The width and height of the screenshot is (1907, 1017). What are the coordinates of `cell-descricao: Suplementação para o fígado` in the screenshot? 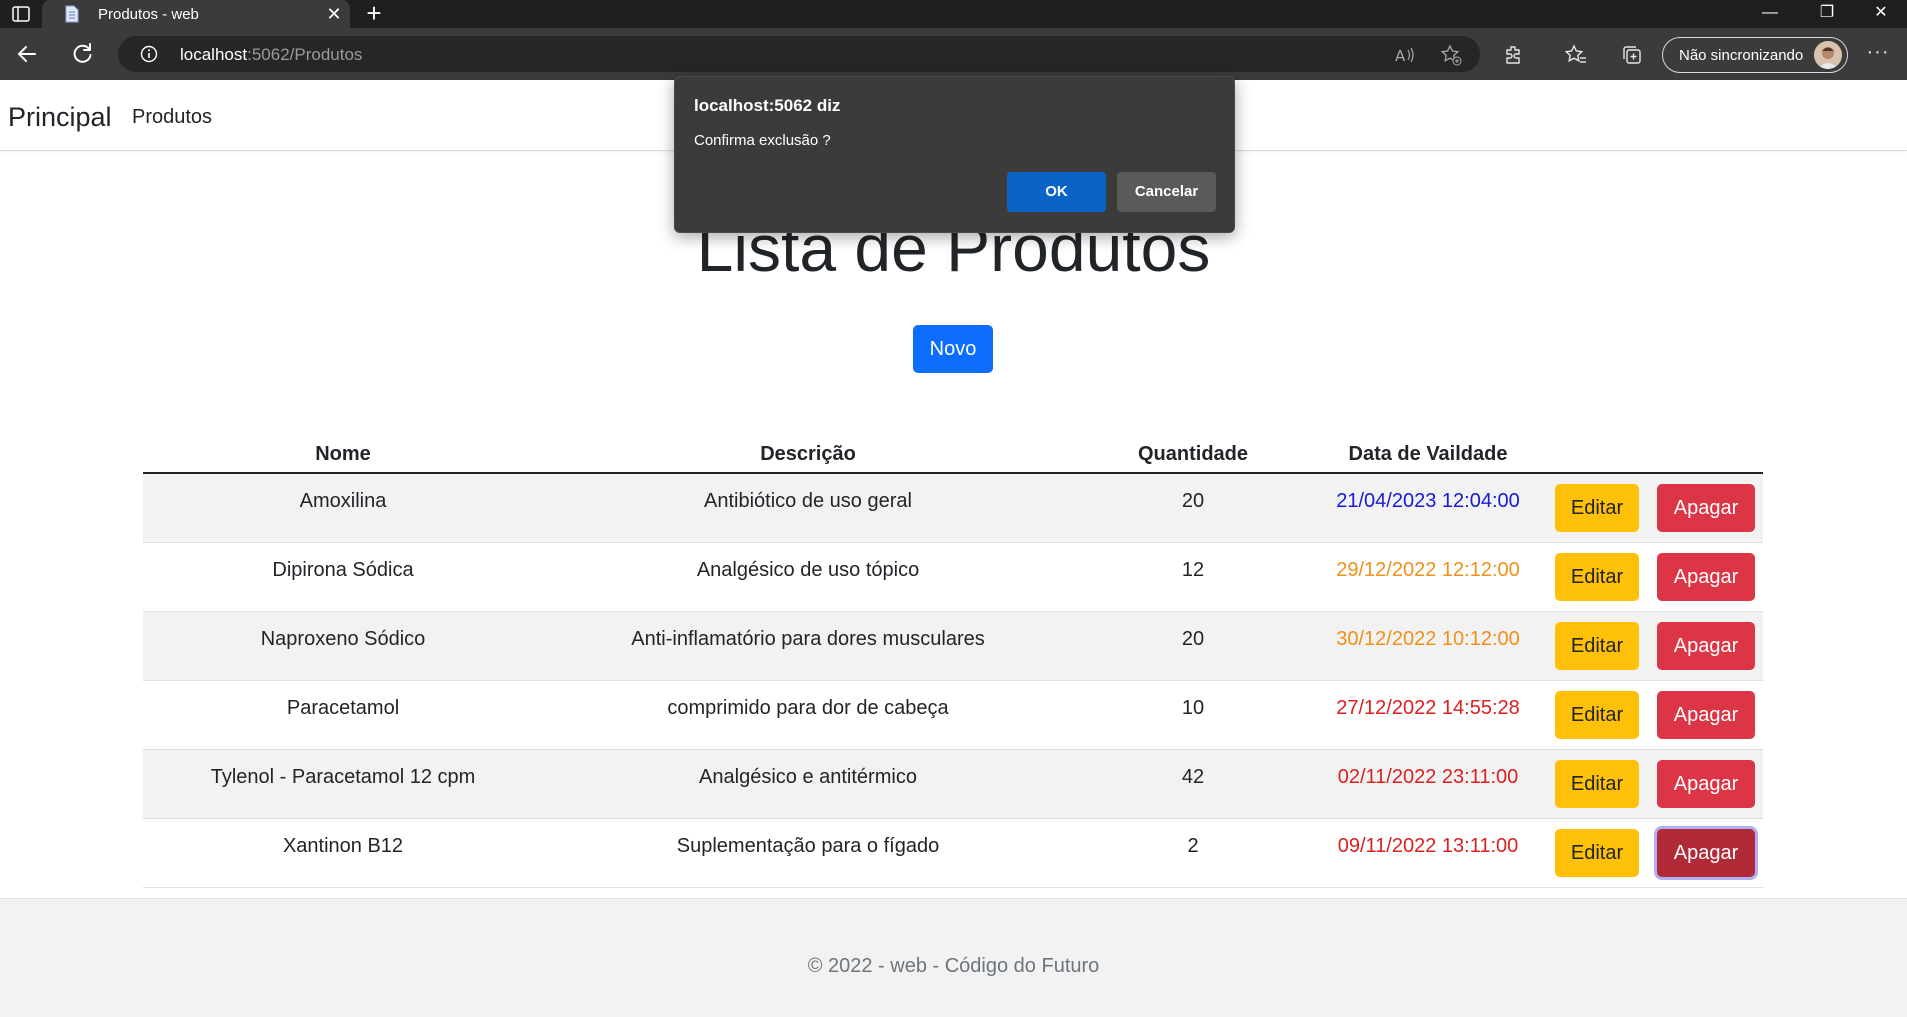 It's located at (808, 846).